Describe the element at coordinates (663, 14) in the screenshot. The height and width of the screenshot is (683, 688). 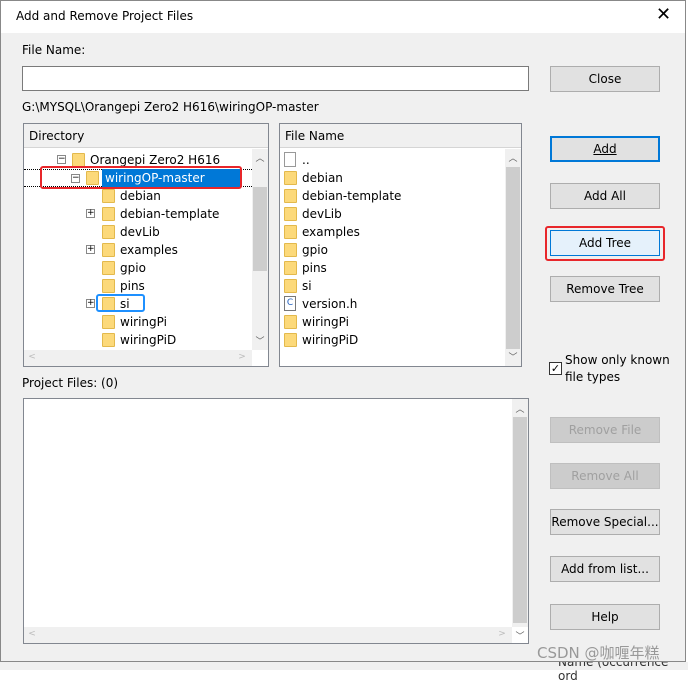
I see `close-icon: ✕` at that location.